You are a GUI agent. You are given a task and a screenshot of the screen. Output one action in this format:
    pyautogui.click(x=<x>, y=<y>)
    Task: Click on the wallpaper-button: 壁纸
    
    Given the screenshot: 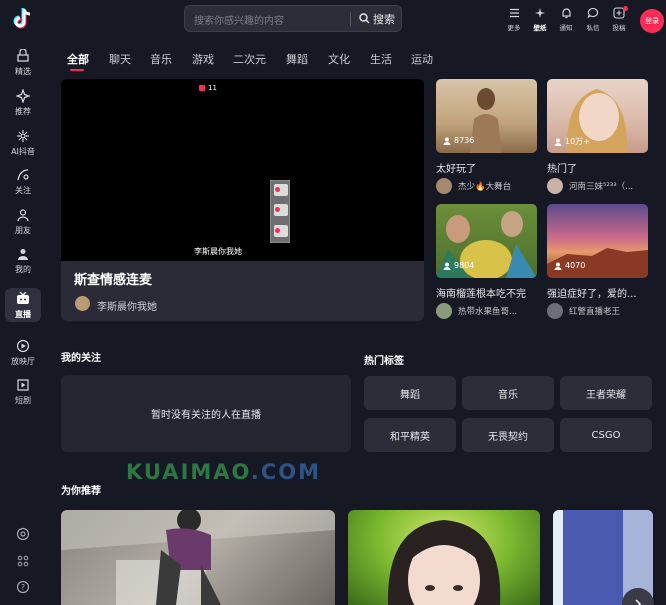 What is the action you would take?
    pyautogui.click(x=540, y=20)
    